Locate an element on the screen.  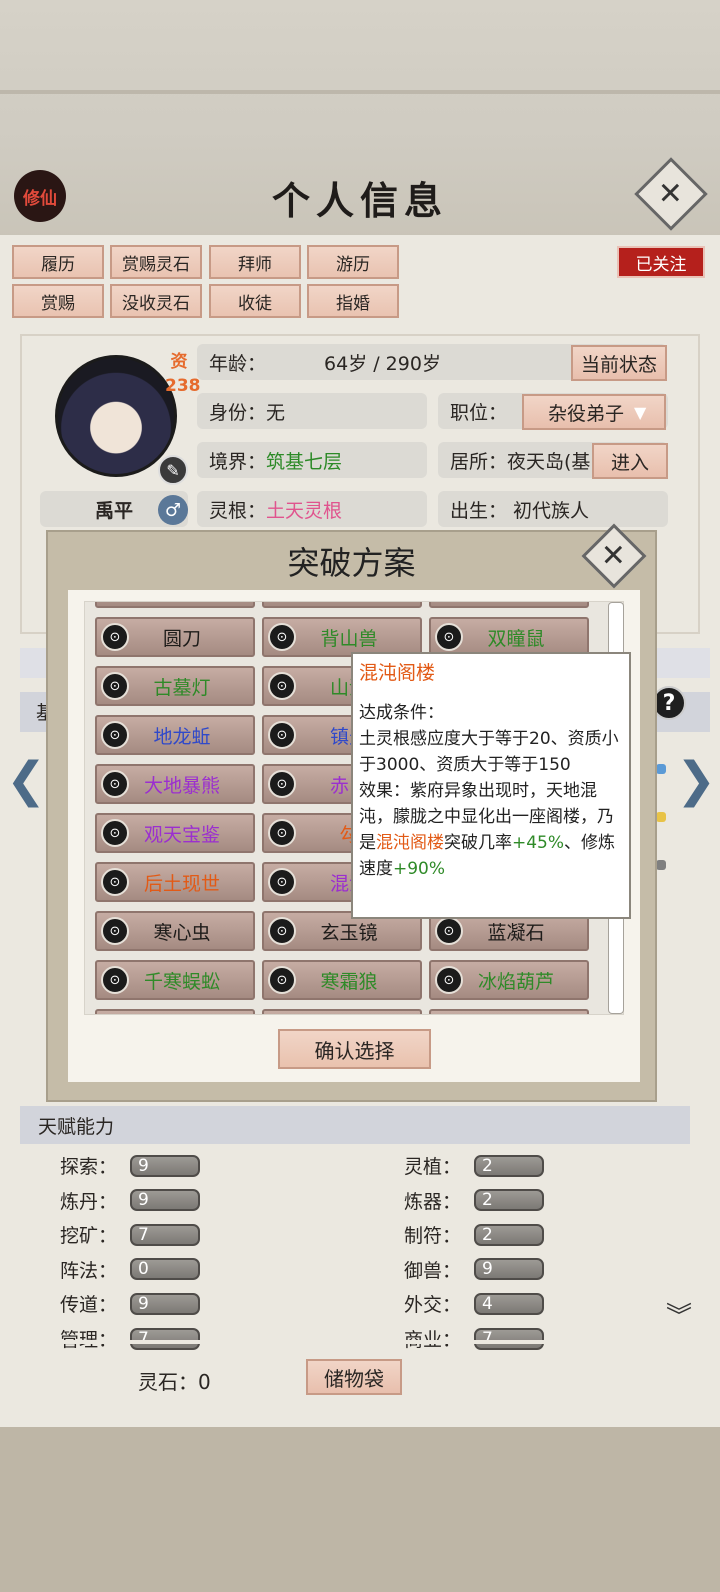
birth-row: 出生： 初代族人 is located at coordinates (553, 509).